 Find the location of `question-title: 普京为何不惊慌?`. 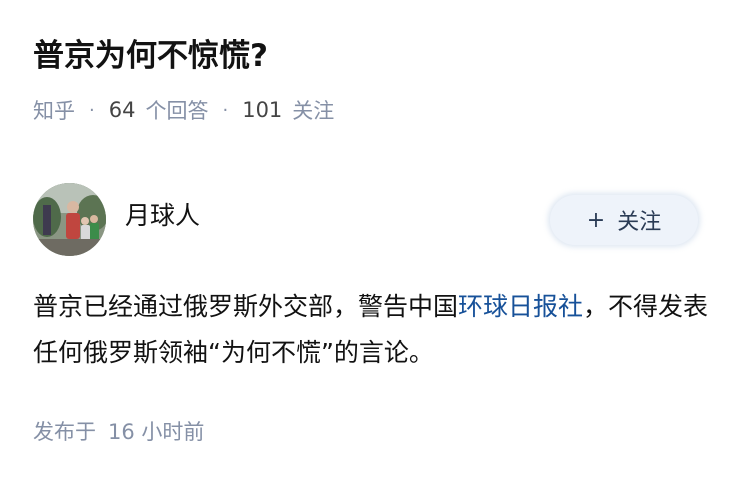

question-title: 普京为何不惊慌? is located at coordinates (150, 56).